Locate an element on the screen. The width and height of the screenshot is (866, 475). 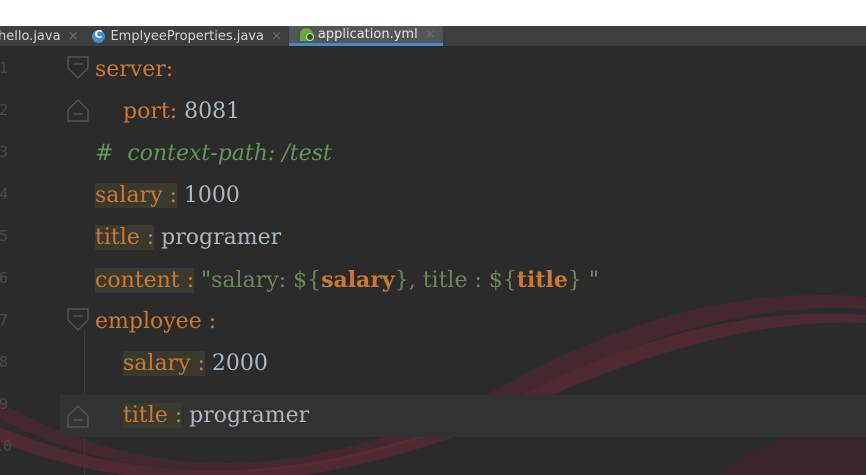
line-number-gutter: 1 2 3 4 5 6 7 8 9 10 is located at coordinates (30, 261).